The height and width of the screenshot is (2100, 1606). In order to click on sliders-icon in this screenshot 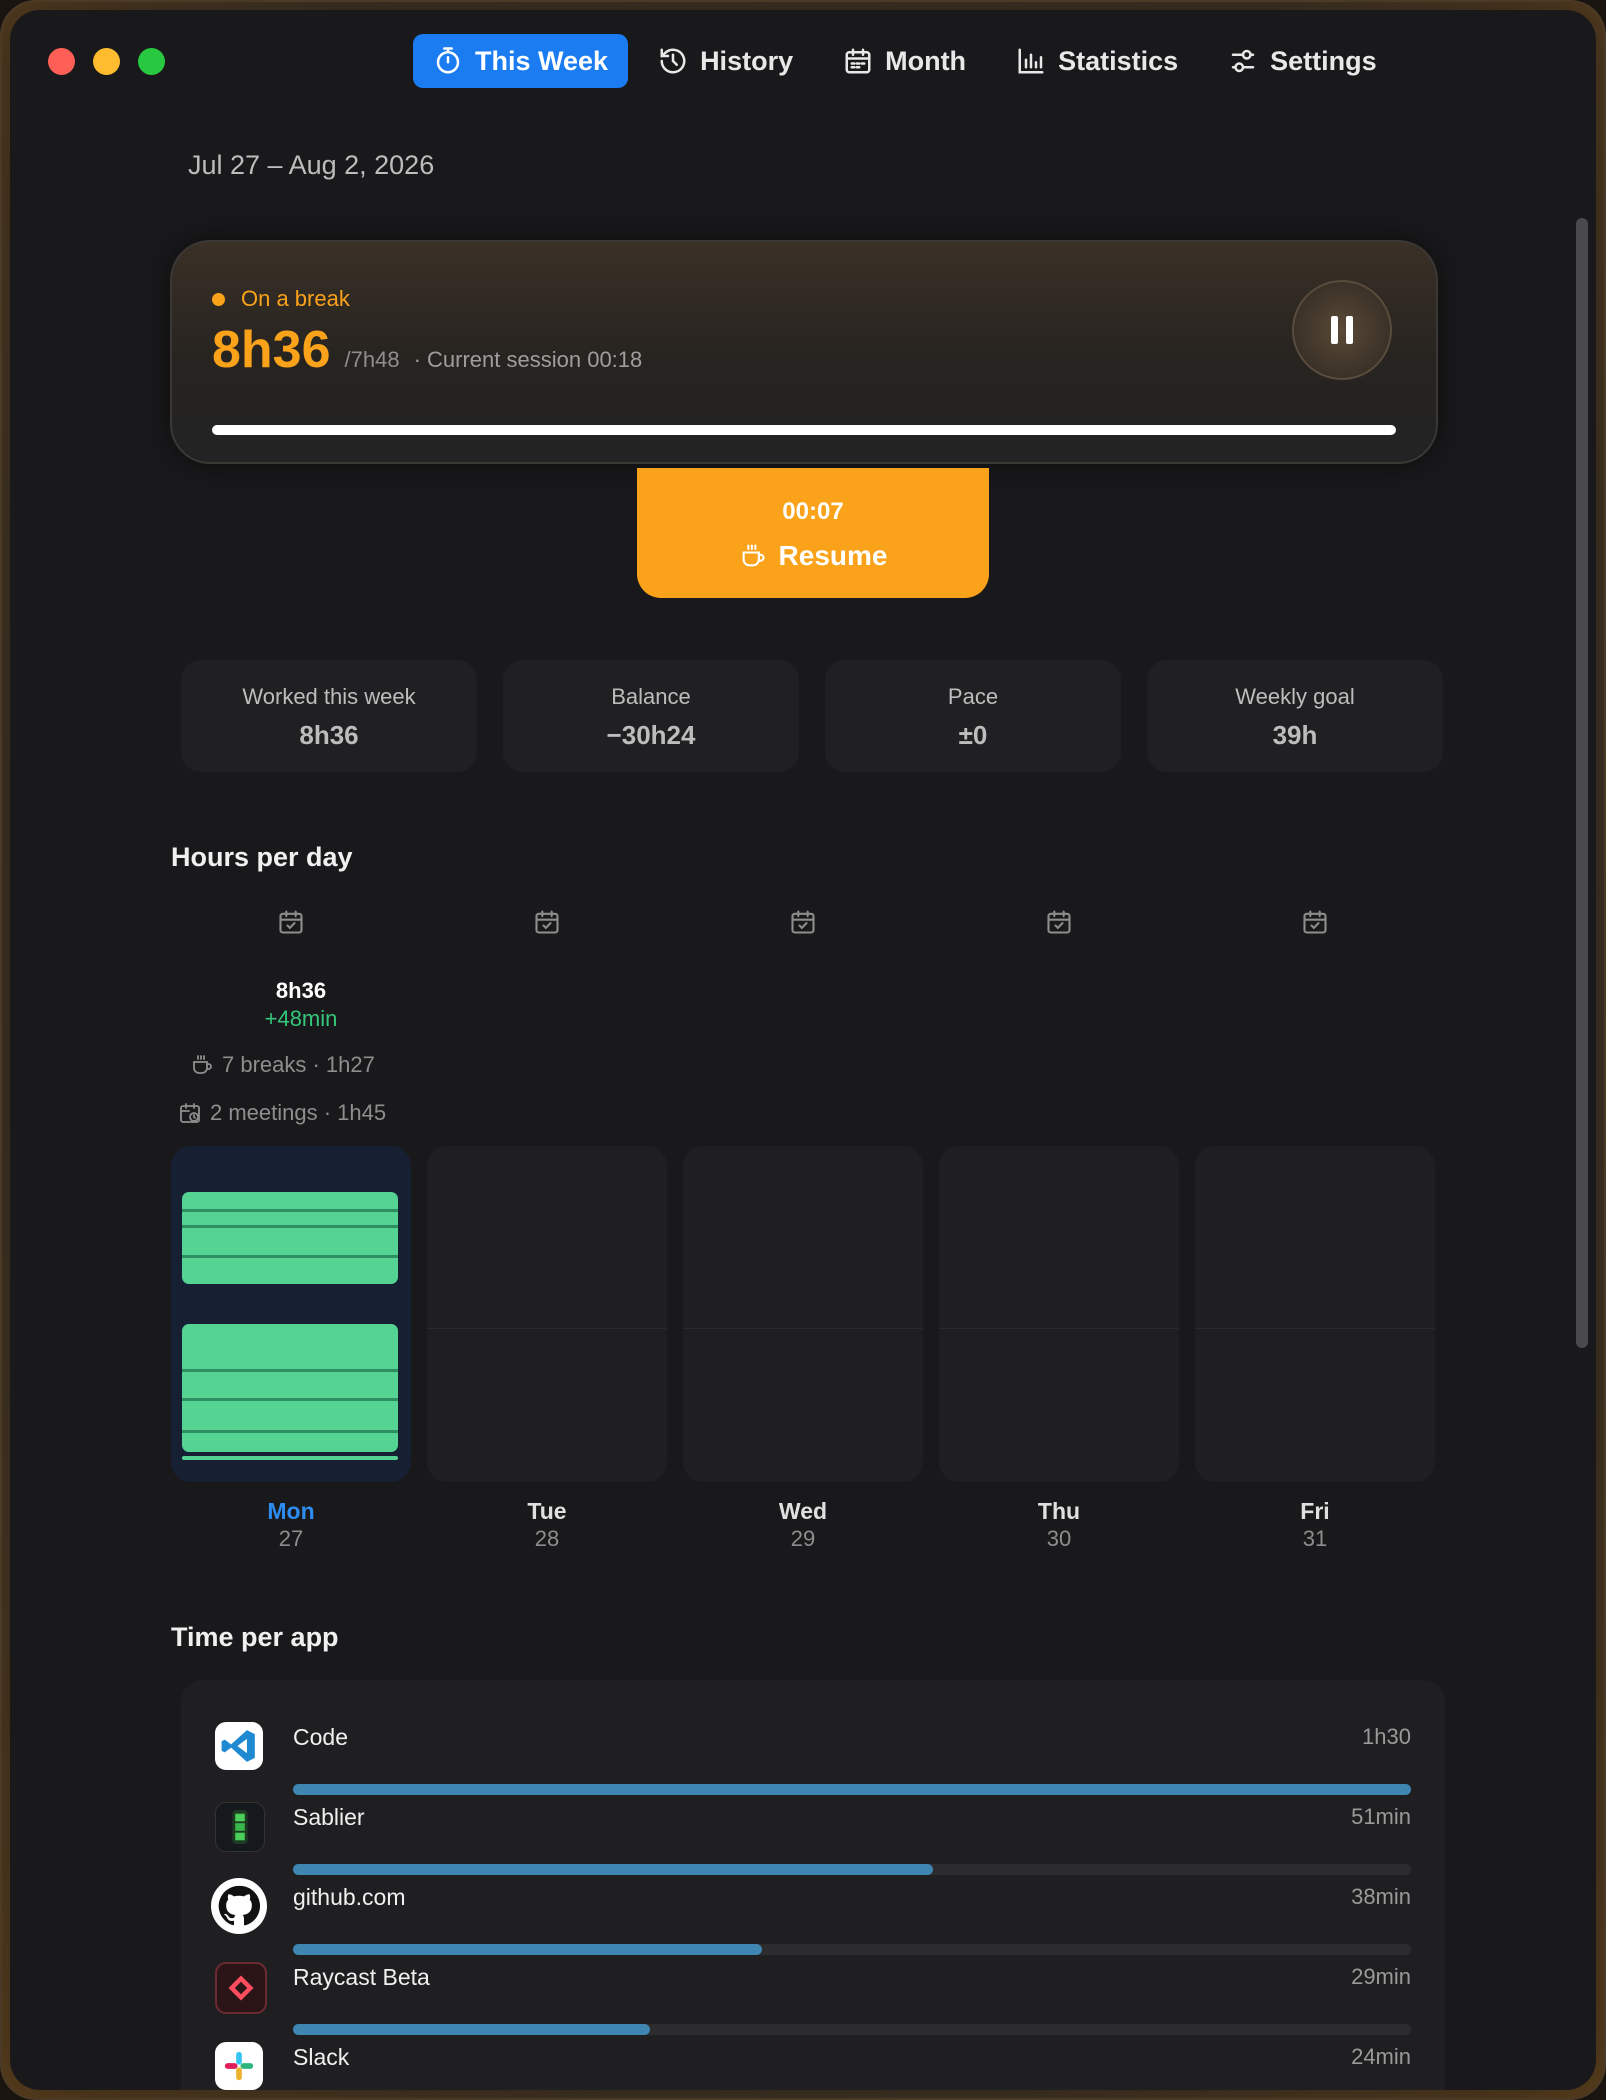, I will do `click(1243, 61)`.